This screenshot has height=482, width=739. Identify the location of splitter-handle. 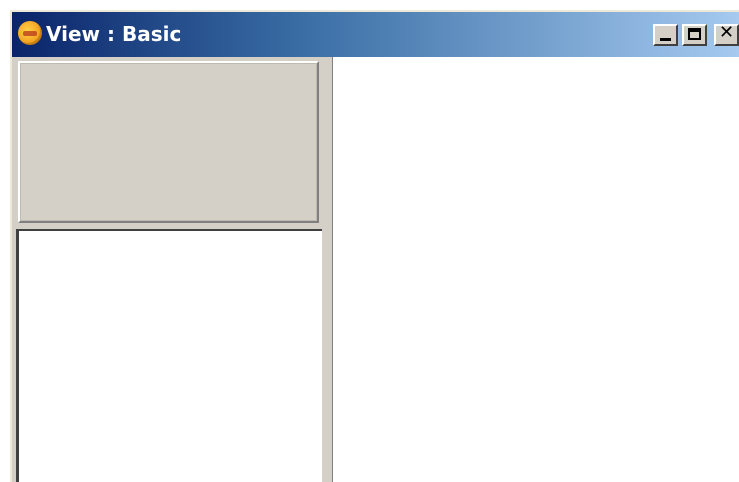
(327, 269).